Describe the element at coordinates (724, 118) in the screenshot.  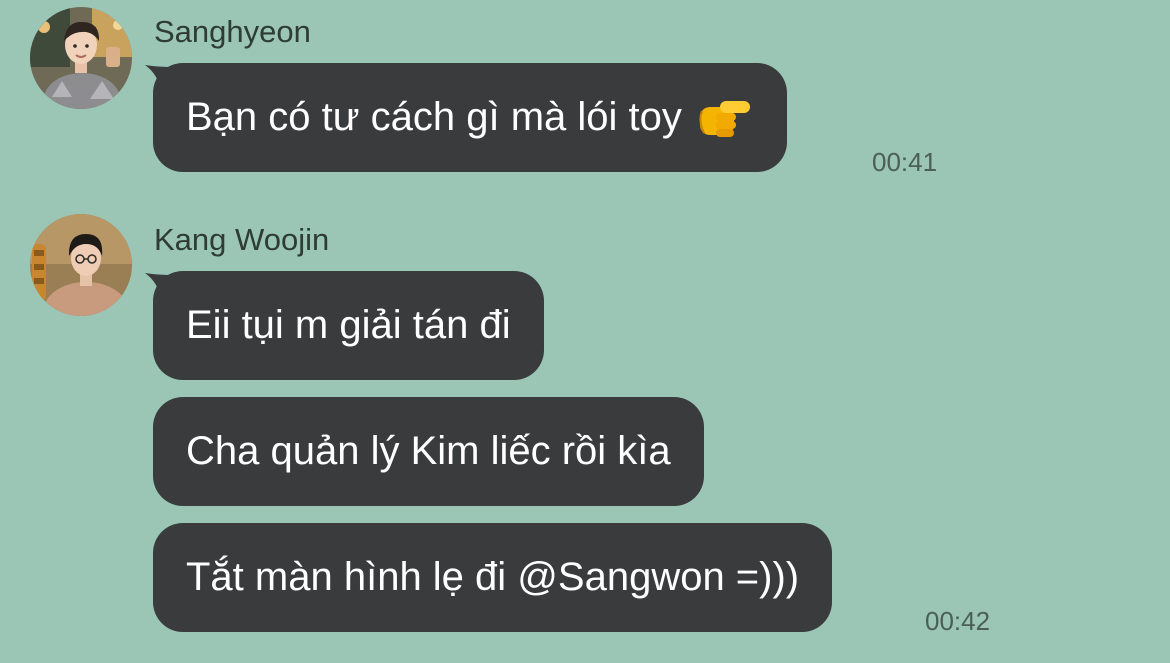
I see `backhand-index-pointing-right-icon` at that location.